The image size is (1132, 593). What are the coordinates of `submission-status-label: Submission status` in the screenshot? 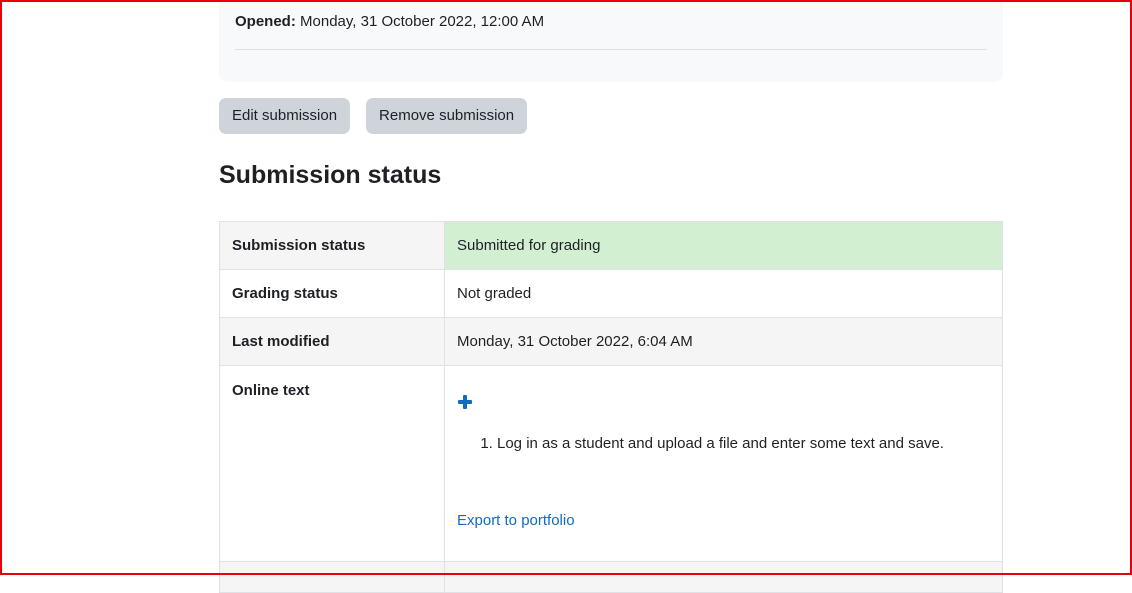 It's located at (332, 245).